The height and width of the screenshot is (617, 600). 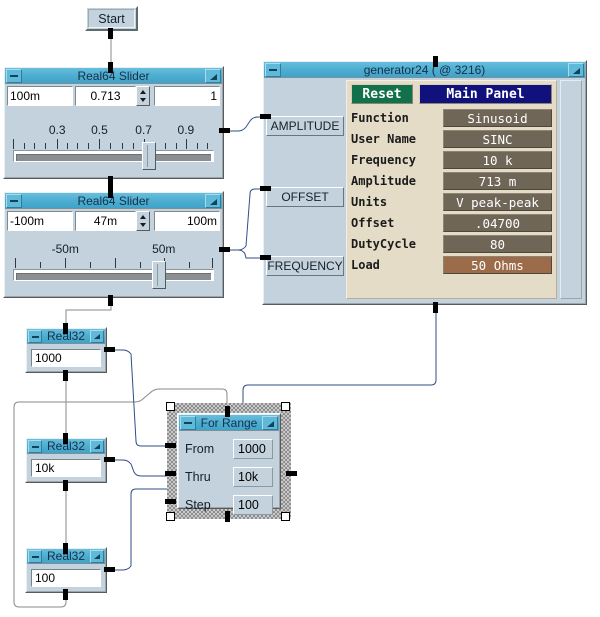 I want to click on reset-button: Reset, so click(x=382, y=94).